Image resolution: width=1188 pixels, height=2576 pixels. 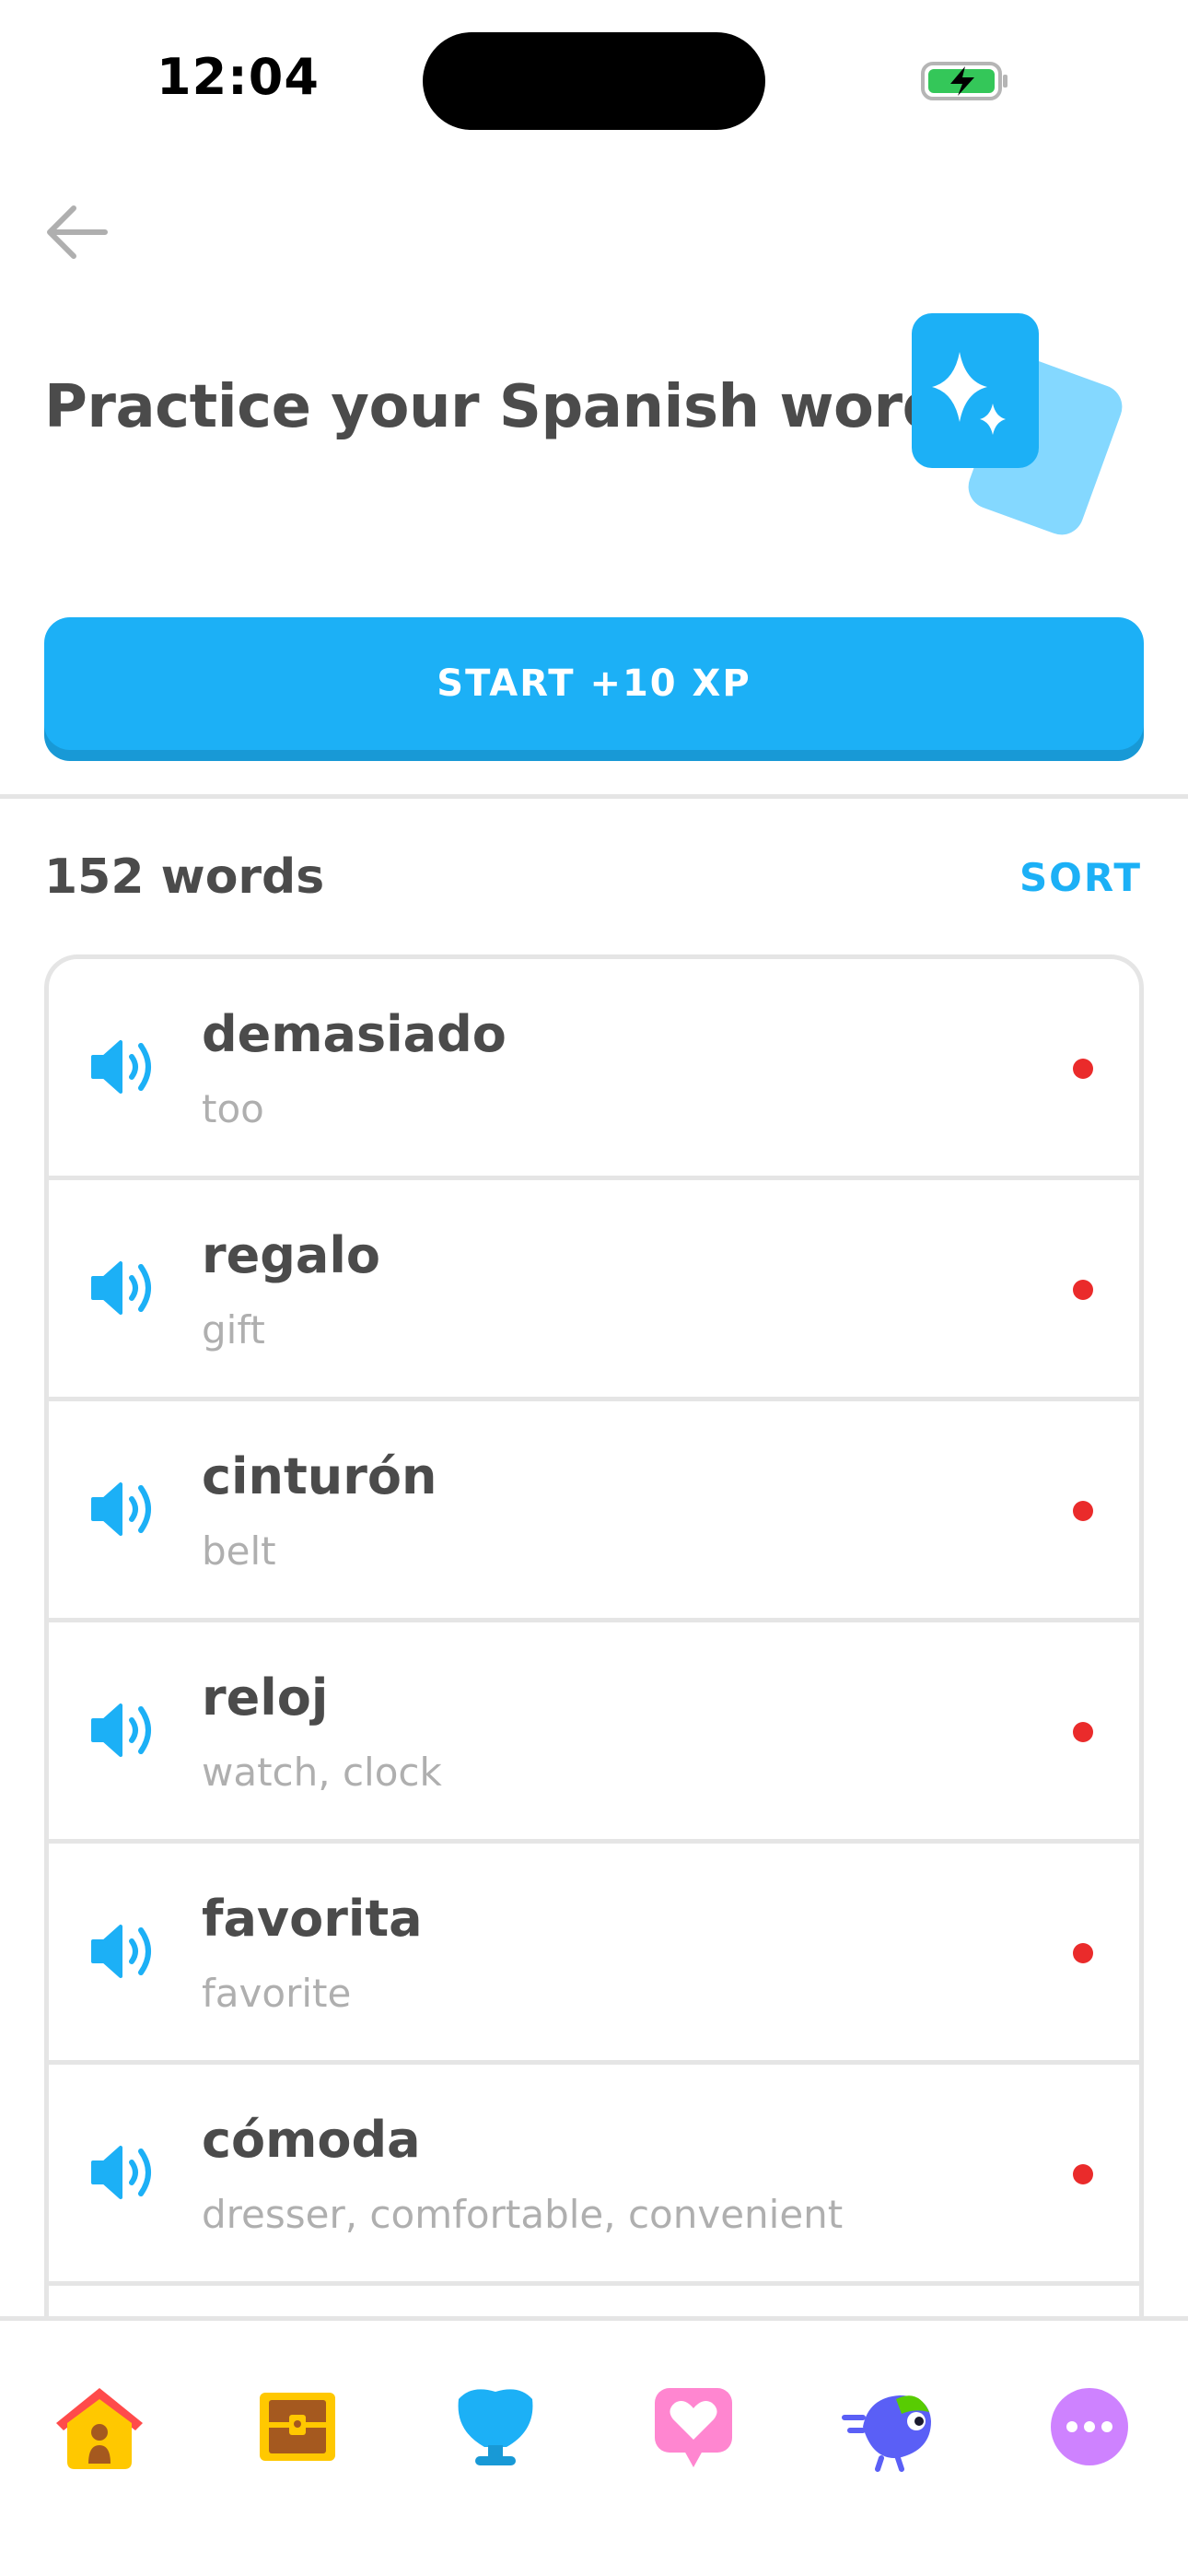 I want to click on bottom-nav, so click(x=594, y=2446).